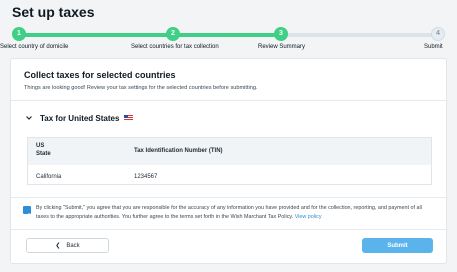  What do you see at coordinates (397, 245) in the screenshot?
I see `submit-button: Submit` at bounding box center [397, 245].